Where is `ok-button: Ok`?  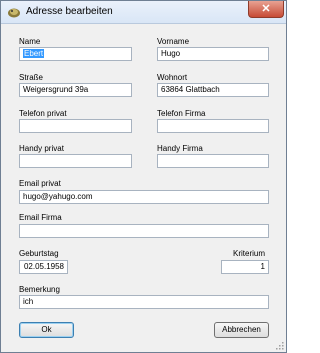
ok-button: Ok is located at coordinates (46, 330).